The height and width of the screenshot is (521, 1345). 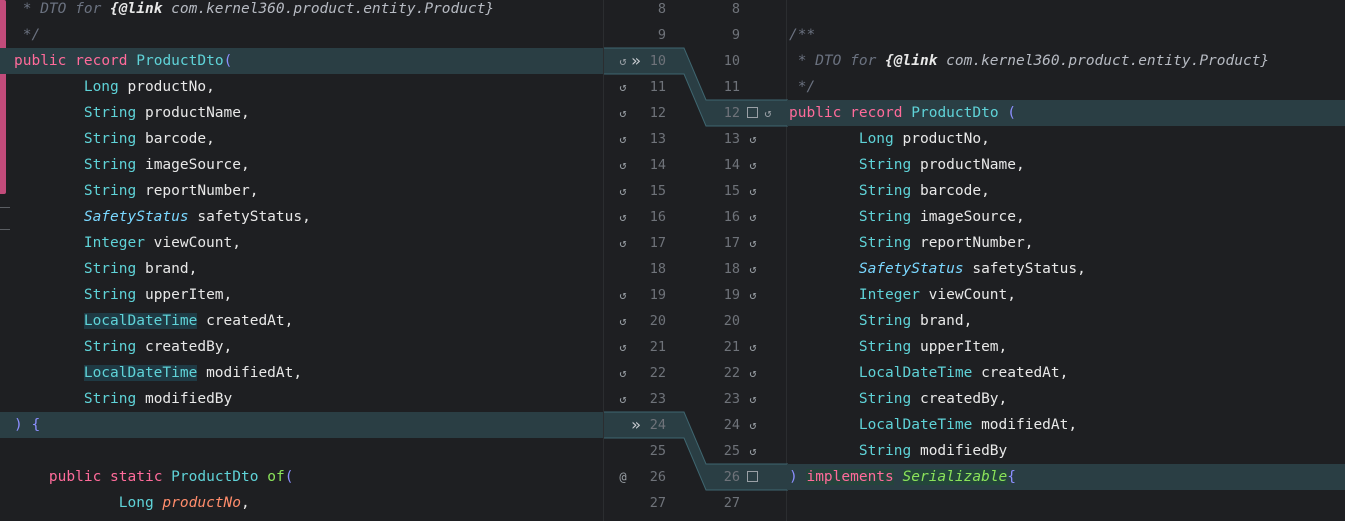 What do you see at coordinates (301, 373) in the screenshot?
I see `left-code-line: LocalDateTime modifiedAt,` at bounding box center [301, 373].